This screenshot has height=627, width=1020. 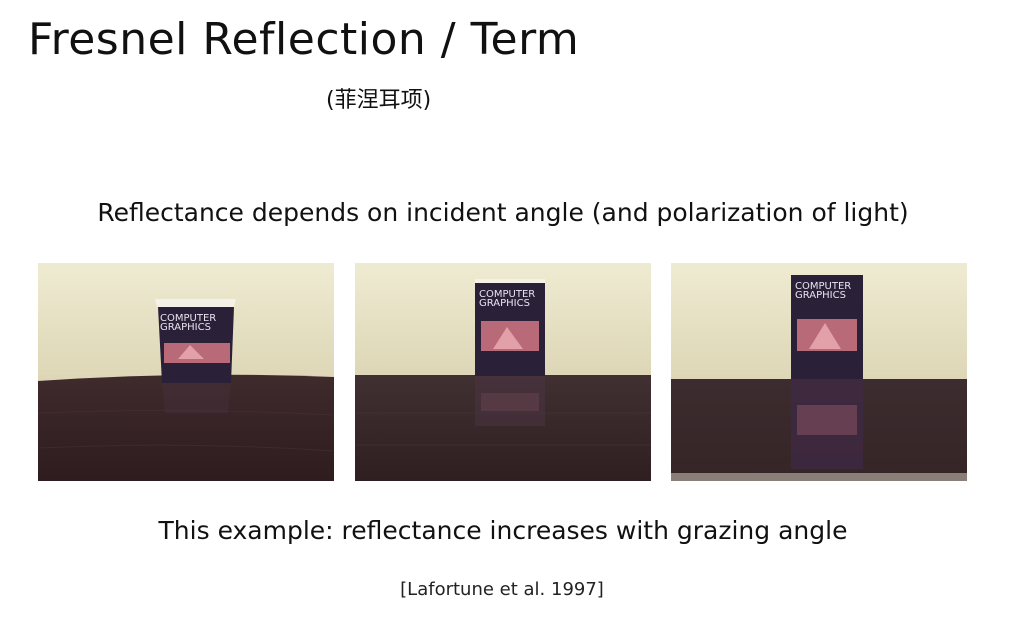 I want to click on photo-book-view-1: COMPUTER GRAPHICS, so click(x=186, y=372).